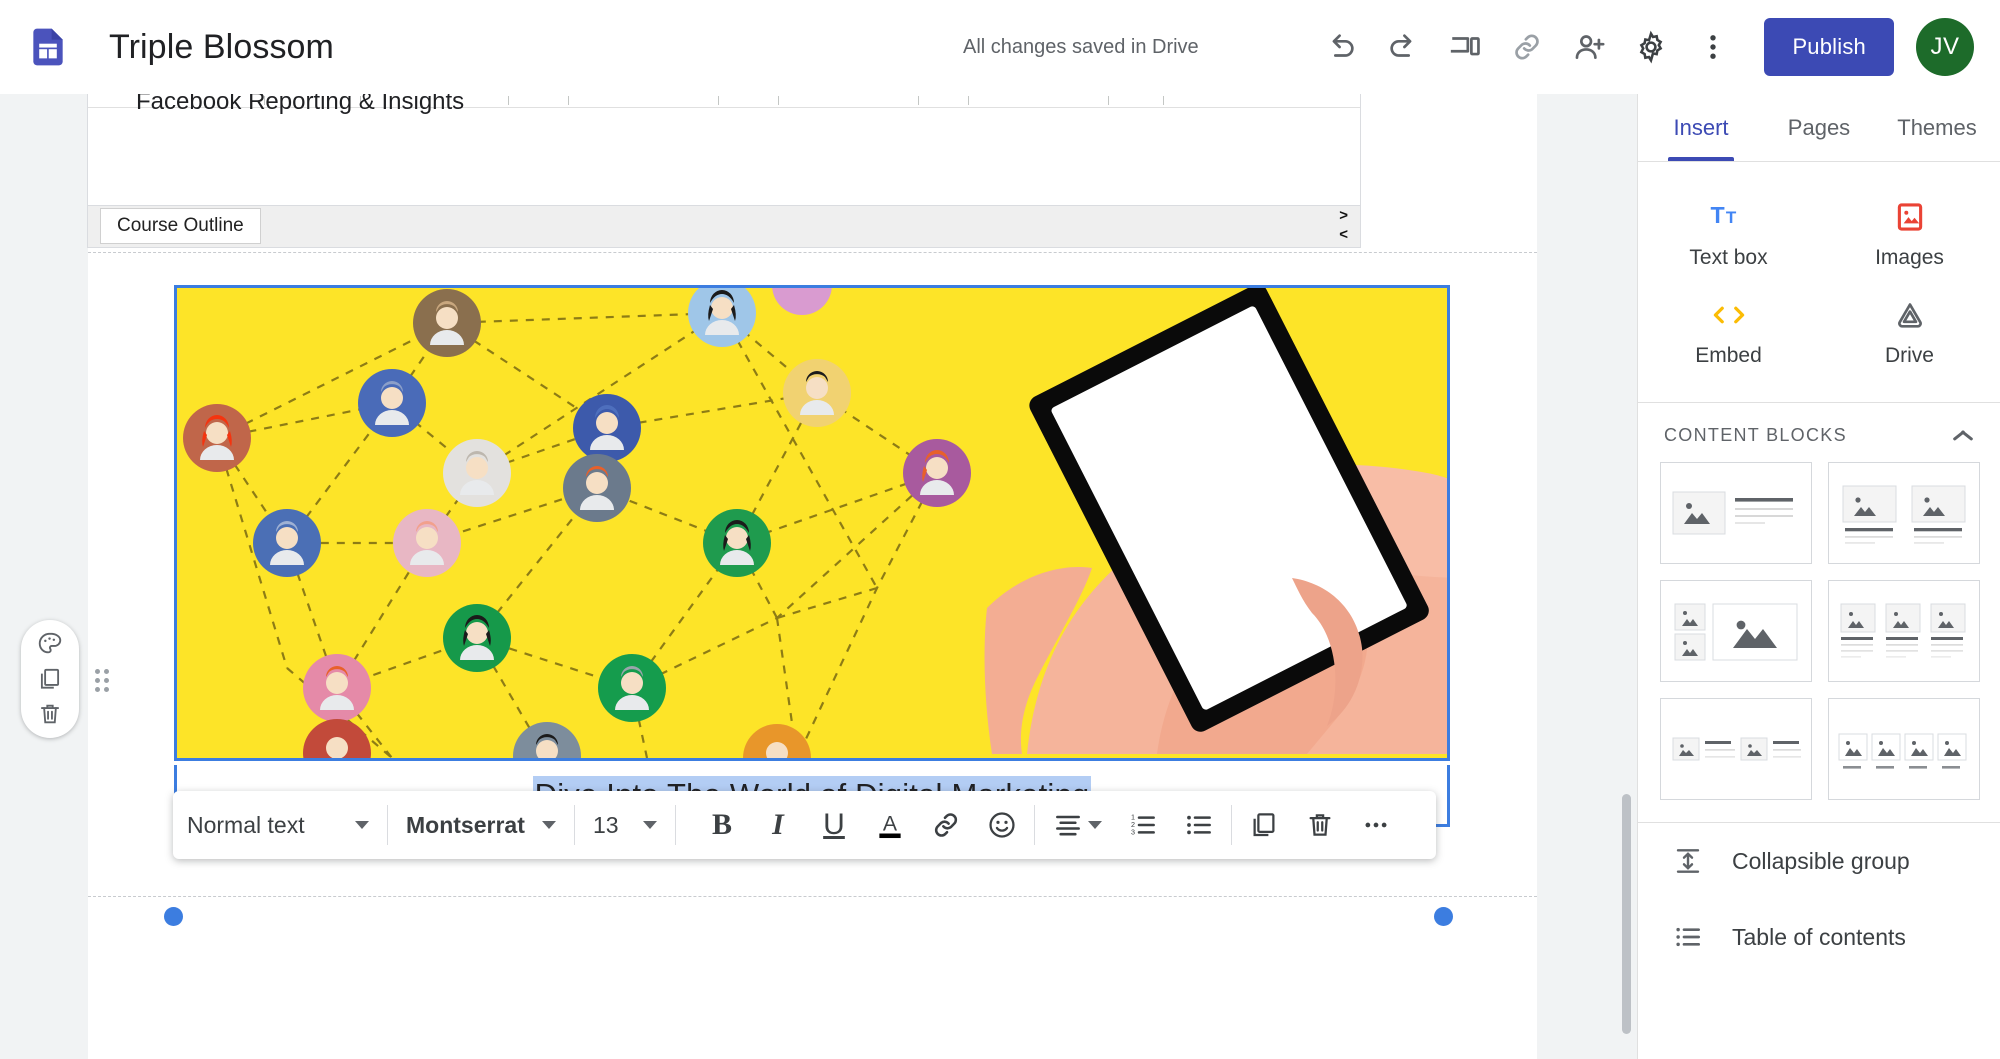 This screenshot has height=1059, width=2000. I want to click on resize-handle-left, so click(173, 916).